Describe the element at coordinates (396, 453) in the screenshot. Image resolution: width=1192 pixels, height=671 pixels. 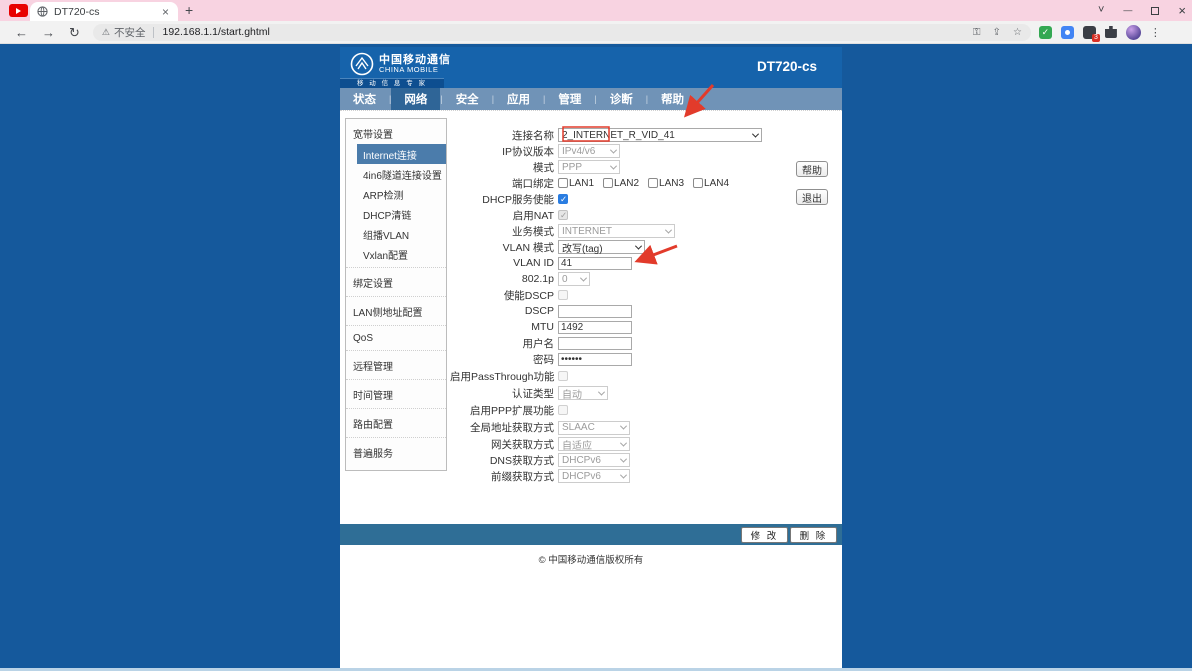
I see `sidebar-section-universal-service: 普遍服务` at that location.